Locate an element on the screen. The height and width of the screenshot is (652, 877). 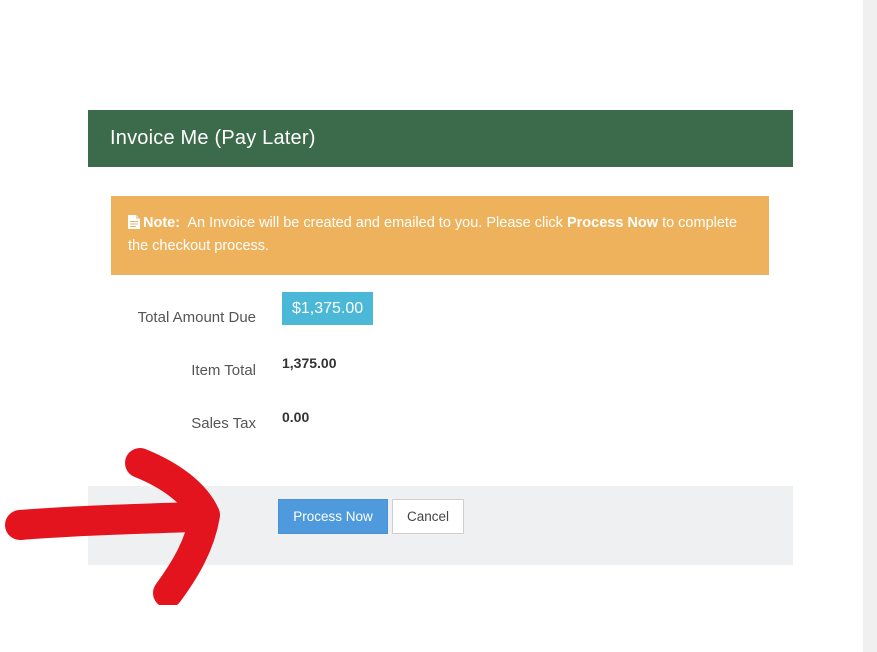
panel-title: Invoice Me (Pay Later) is located at coordinates (213, 138).